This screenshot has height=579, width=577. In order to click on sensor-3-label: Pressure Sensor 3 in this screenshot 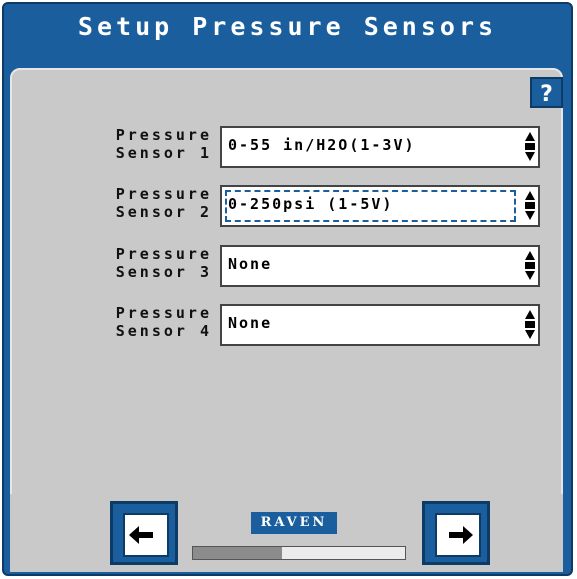, I will do `click(151, 263)`.